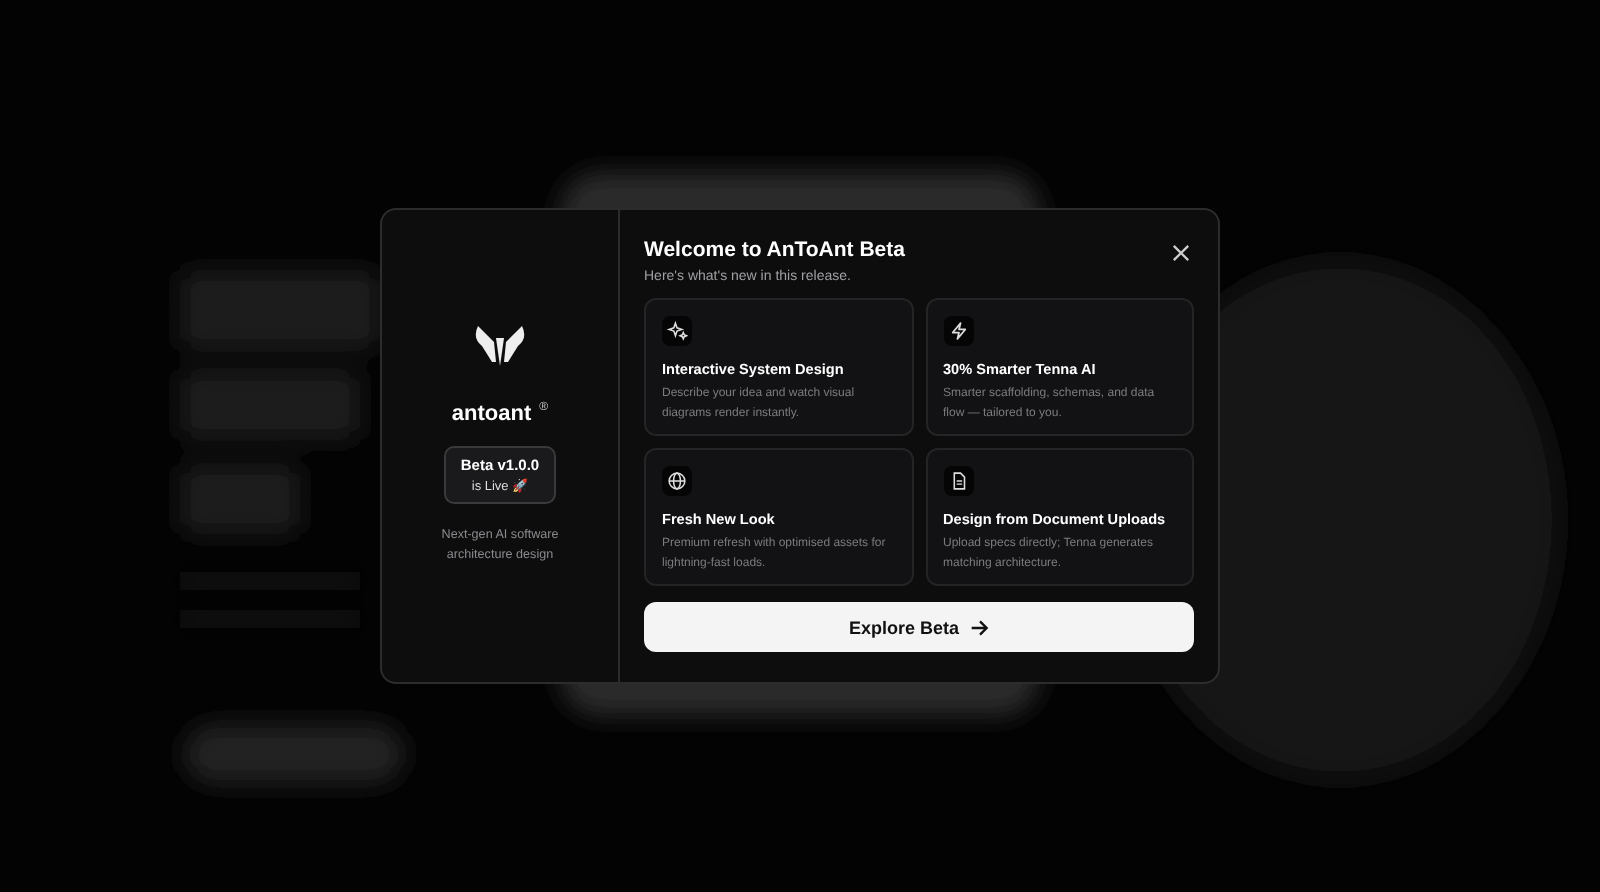 Image resolution: width=1600 pixels, height=892 pixels. What do you see at coordinates (491, 414) in the screenshot?
I see `brand-name: antoant` at bounding box center [491, 414].